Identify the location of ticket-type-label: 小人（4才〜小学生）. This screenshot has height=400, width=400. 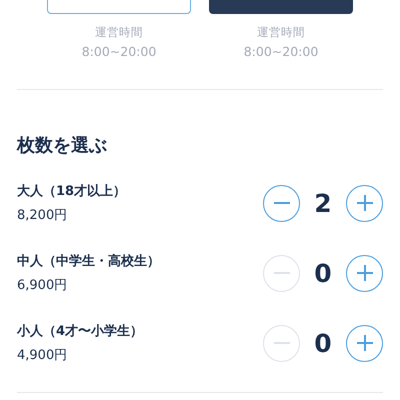
(80, 331).